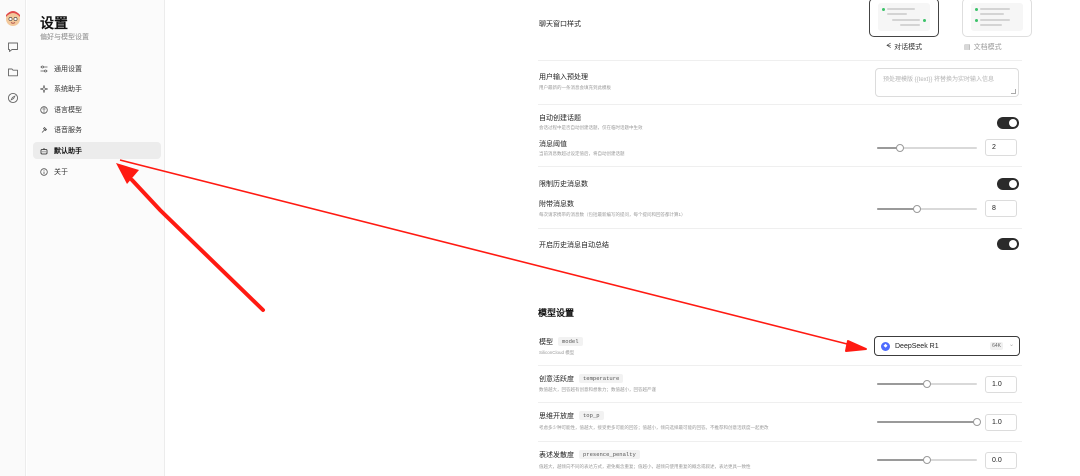  What do you see at coordinates (1001, 147) in the screenshot?
I see `msg-threshold-input: 2` at bounding box center [1001, 147].